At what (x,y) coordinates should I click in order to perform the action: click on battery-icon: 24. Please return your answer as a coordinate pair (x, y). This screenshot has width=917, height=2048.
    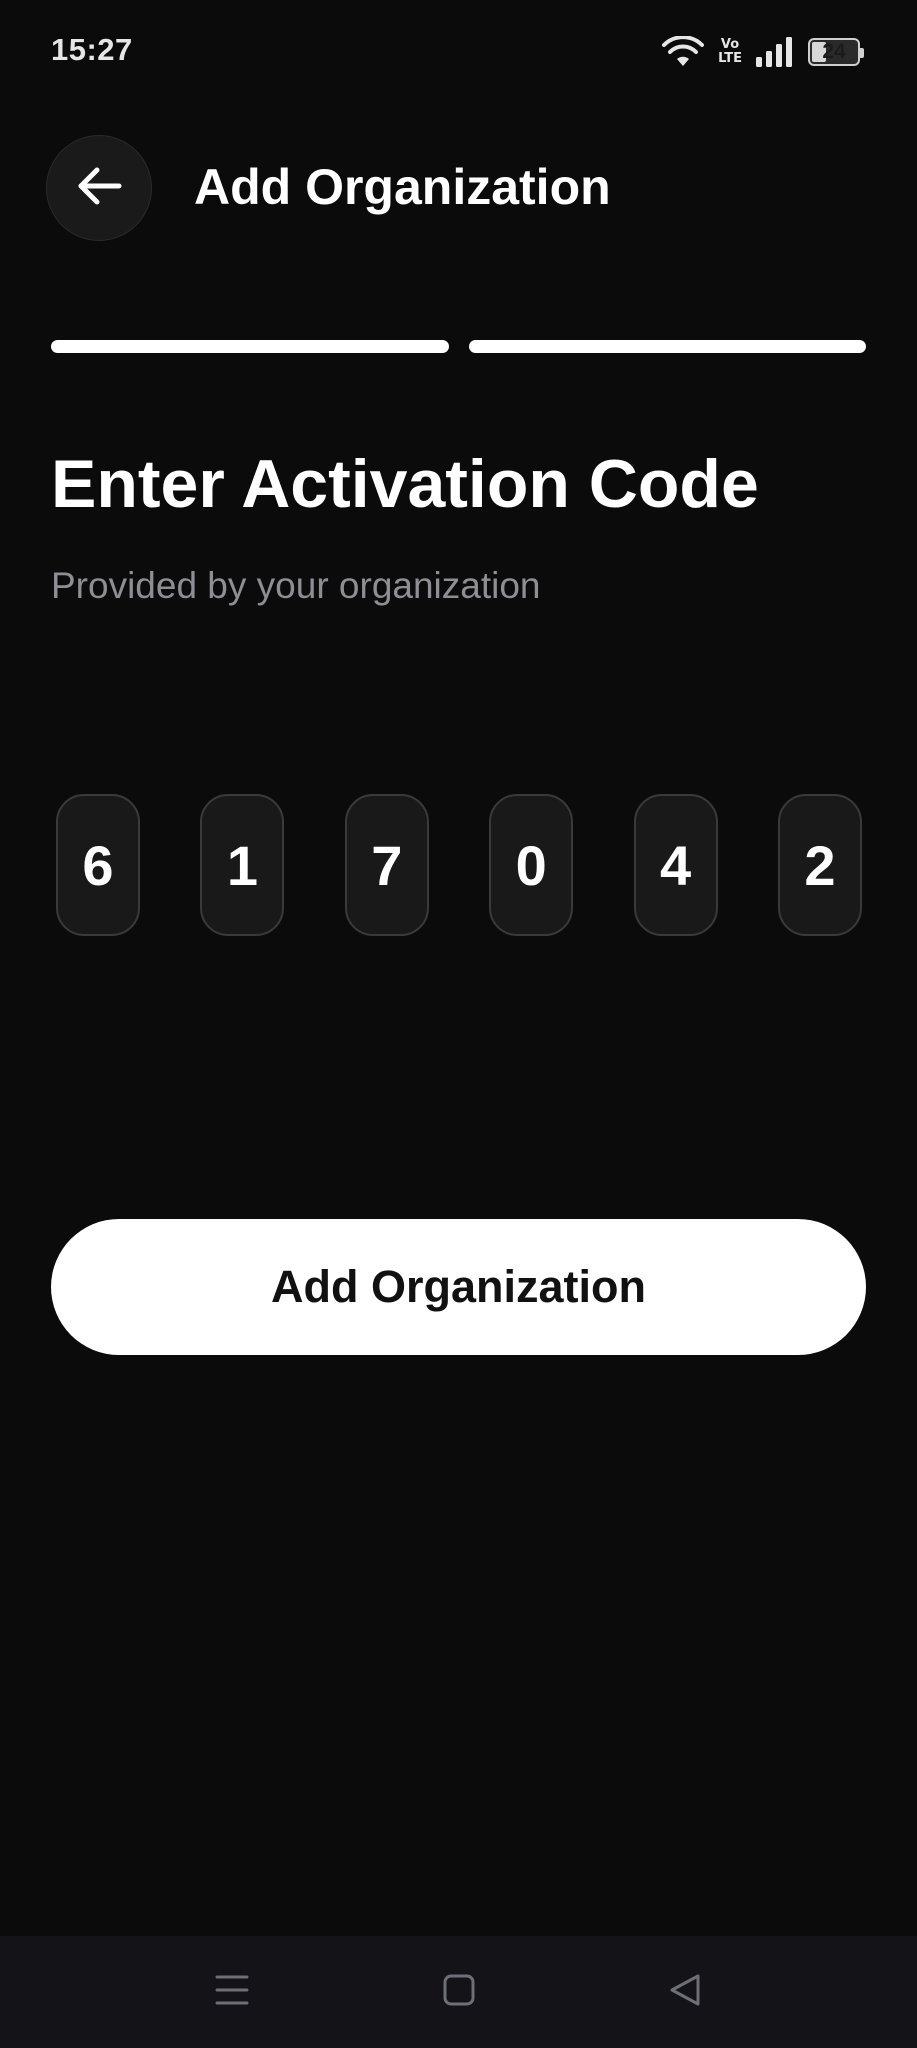
    Looking at the image, I should click on (836, 52).